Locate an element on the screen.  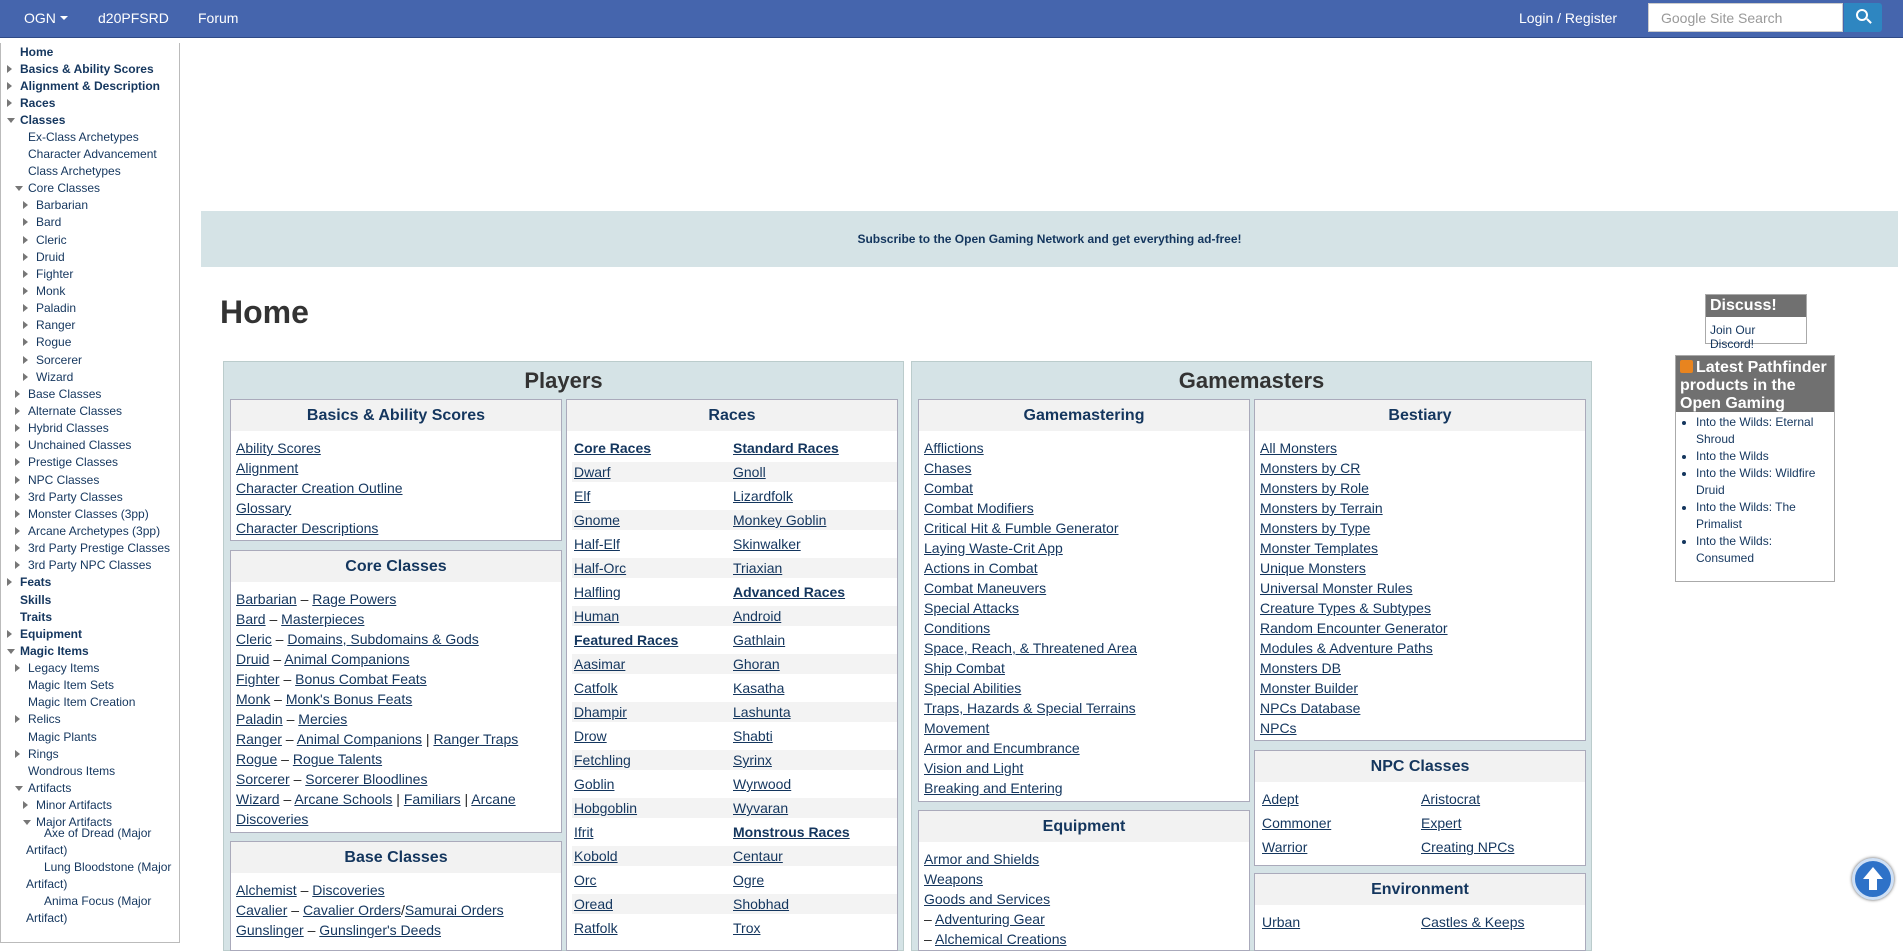
sidebar-item: Paladin is located at coordinates (56, 308).